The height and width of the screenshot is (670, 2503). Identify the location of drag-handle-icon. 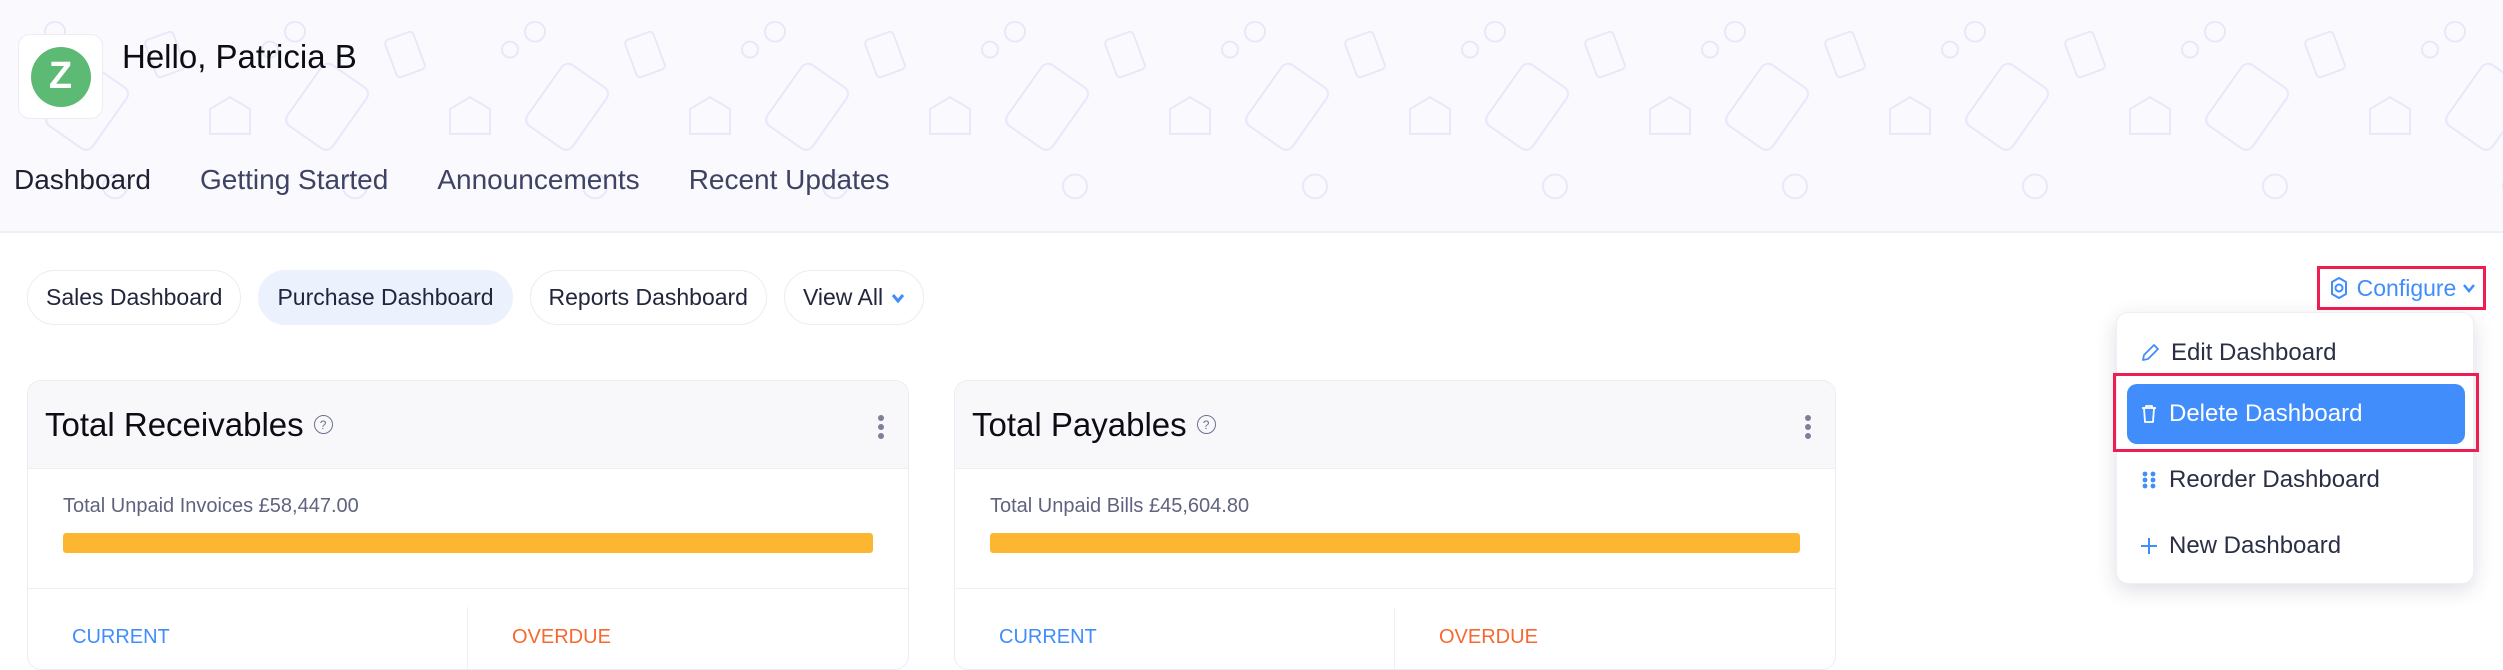
(2149, 480).